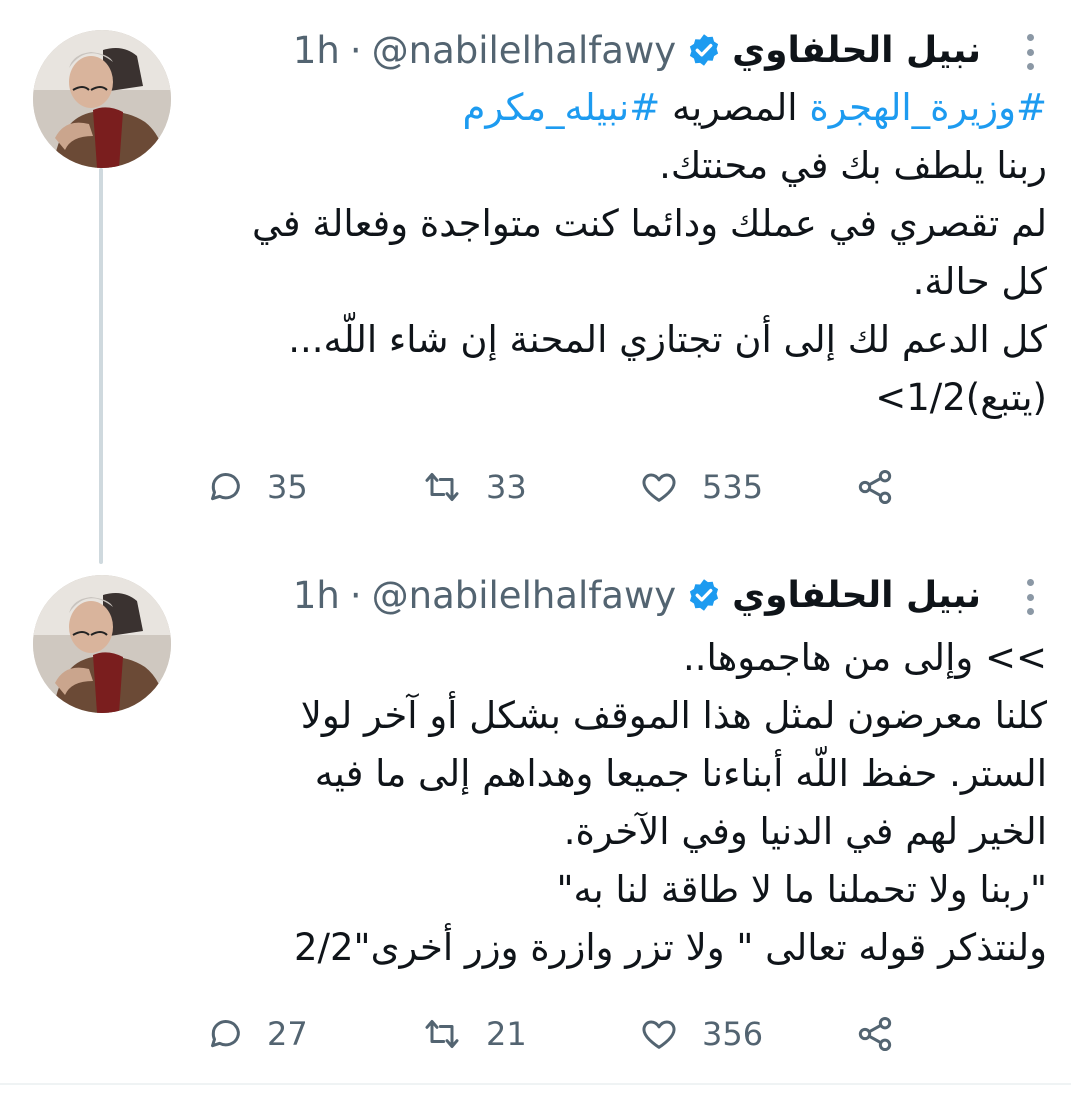 The height and width of the screenshot is (1095, 1071). I want to click on reply-button: 35, so click(256, 487).